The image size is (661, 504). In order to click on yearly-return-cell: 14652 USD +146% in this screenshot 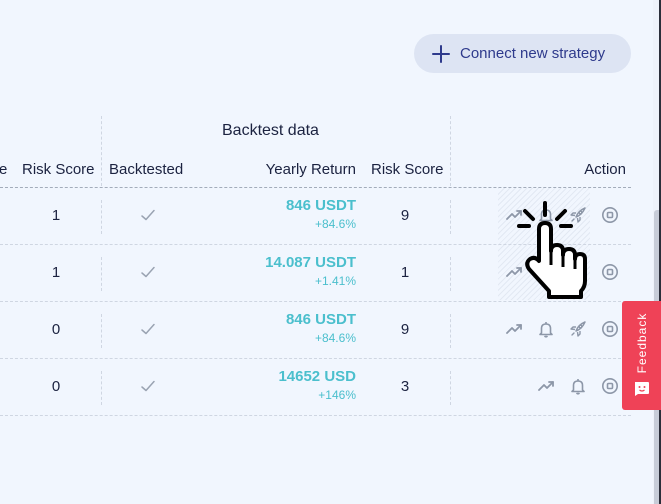, I will do `click(317, 385)`.